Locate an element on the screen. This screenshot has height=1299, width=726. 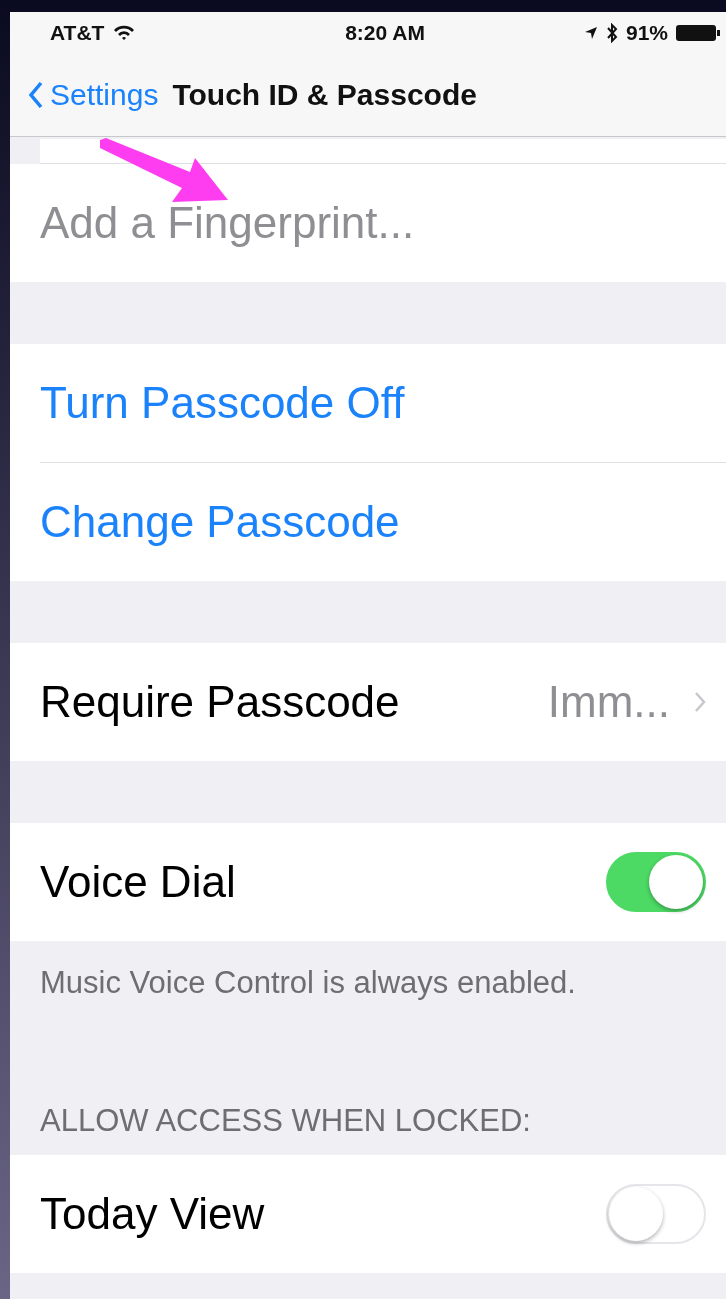
action-link: Change Passcode is located at coordinates (220, 522).